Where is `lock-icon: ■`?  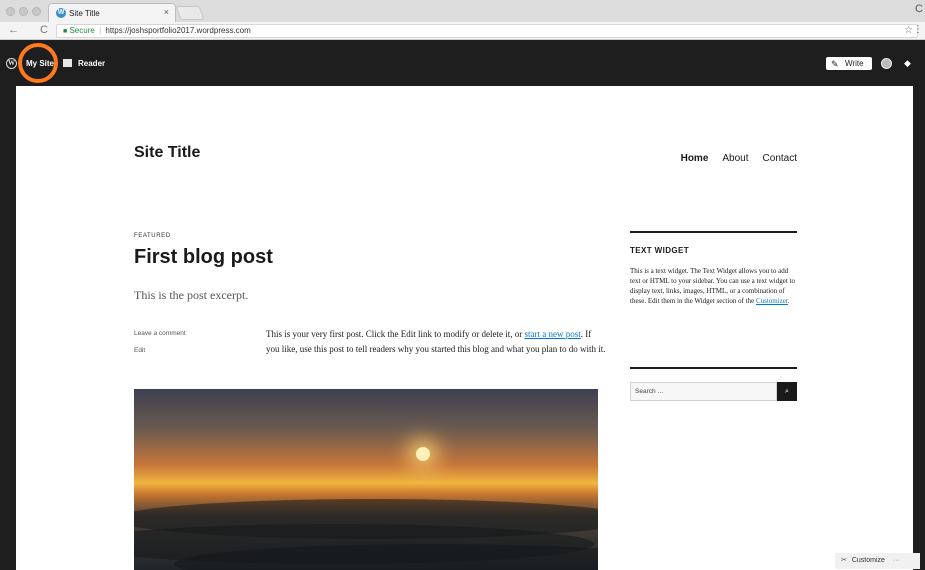 lock-icon: ■ is located at coordinates (65, 31).